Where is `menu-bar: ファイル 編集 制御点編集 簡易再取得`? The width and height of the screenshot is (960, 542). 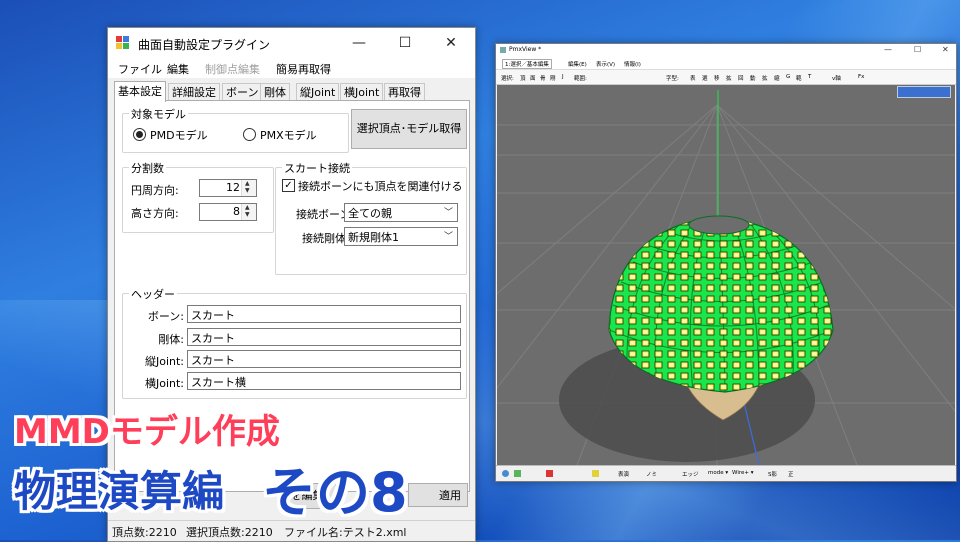 menu-bar: ファイル 編集 制御点編集 簡易再取得 is located at coordinates (291, 68).